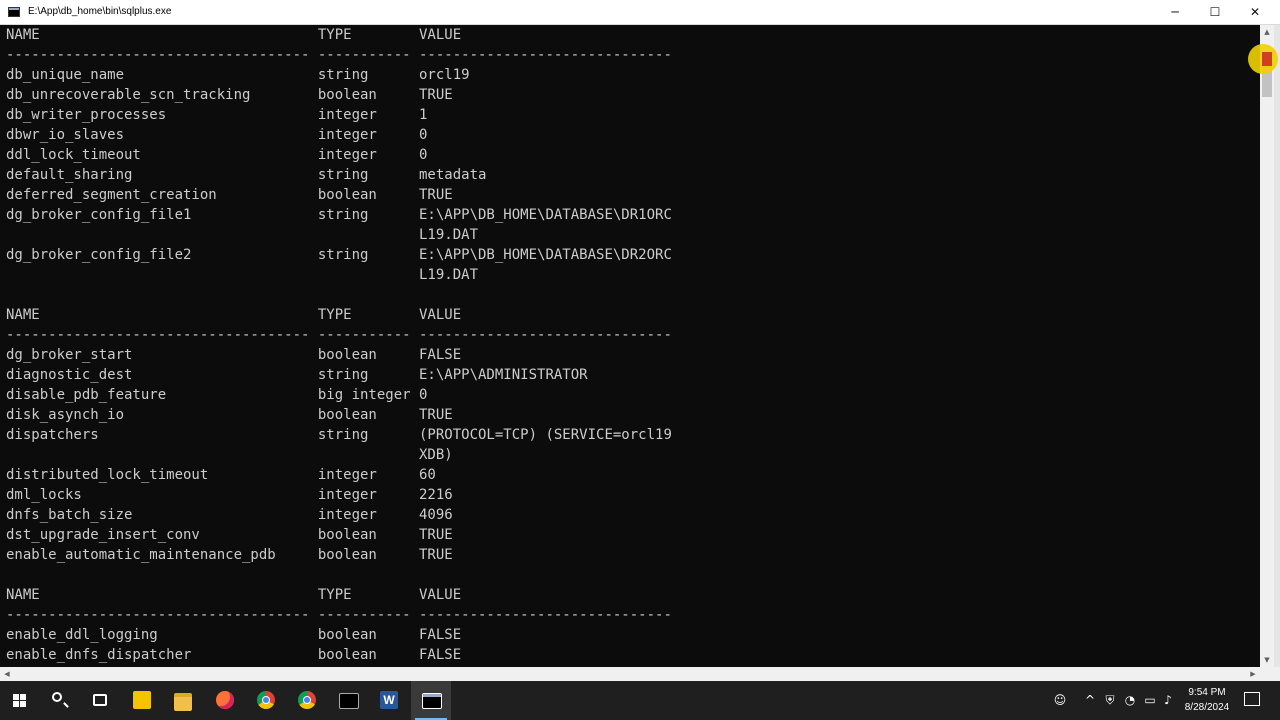 The image size is (1280, 720). What do you see at coordinates (100, 11) in the screenshot?
I see `window-title: E:\App\db_home\bin\sqlplus.exe` at bounding box center [100, 11].